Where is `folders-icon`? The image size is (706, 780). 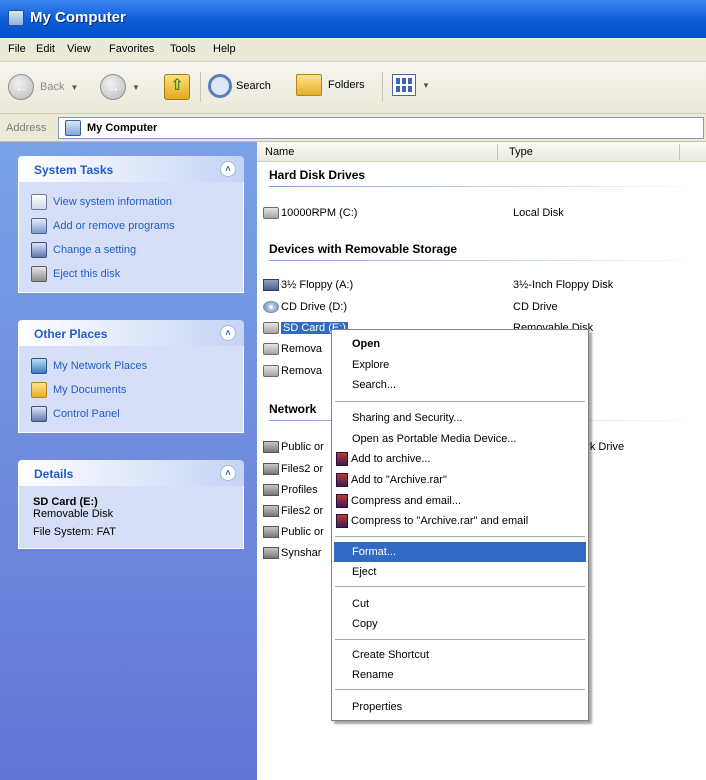 folders-icon is located at coordinates (309, 85).